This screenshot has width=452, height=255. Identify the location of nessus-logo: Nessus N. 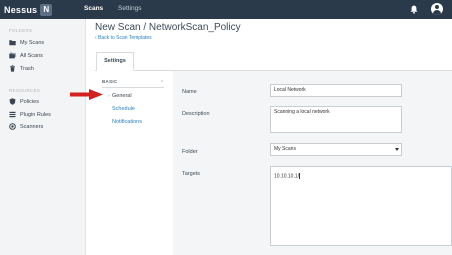
(28, 9).